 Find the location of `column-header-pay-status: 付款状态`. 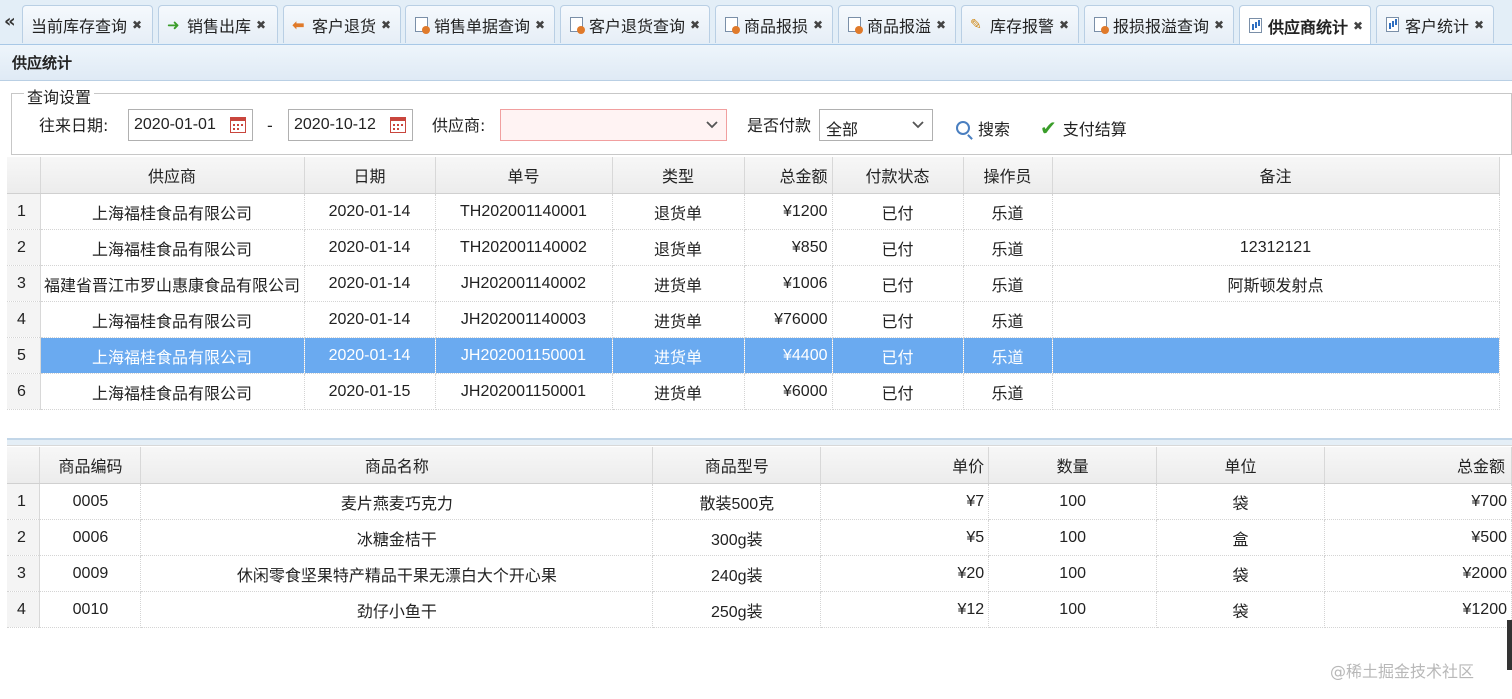

column-header-pay-status: 付款状态 is located at coordinates (898, 175).